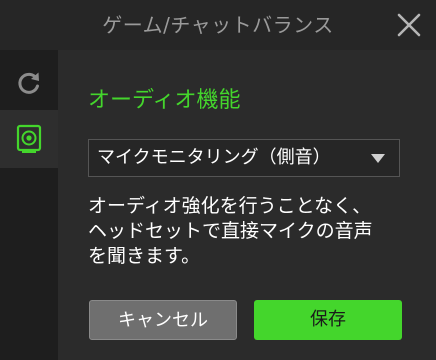 This screenshot has width=436, height=360. I want to click on speaker-icon, so click(29, 138).